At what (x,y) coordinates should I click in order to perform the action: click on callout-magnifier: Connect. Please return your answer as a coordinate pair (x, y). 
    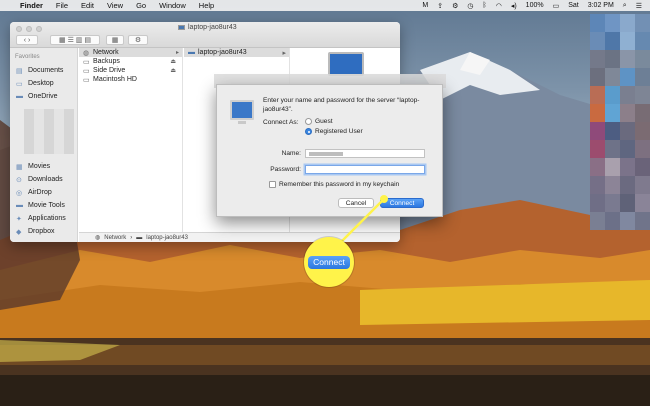
    Looking at the image, I should click on (329, 262).